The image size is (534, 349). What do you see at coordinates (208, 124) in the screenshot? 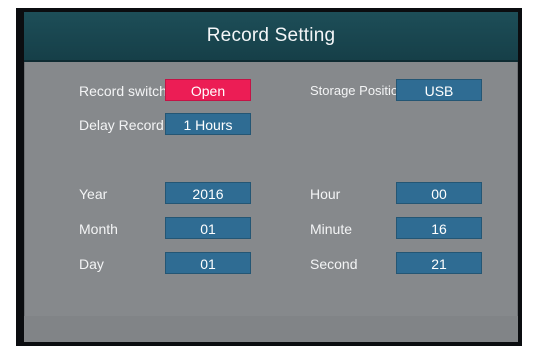
I see `delay-record-field: 1 Hours` at bounding box center [208, 124].